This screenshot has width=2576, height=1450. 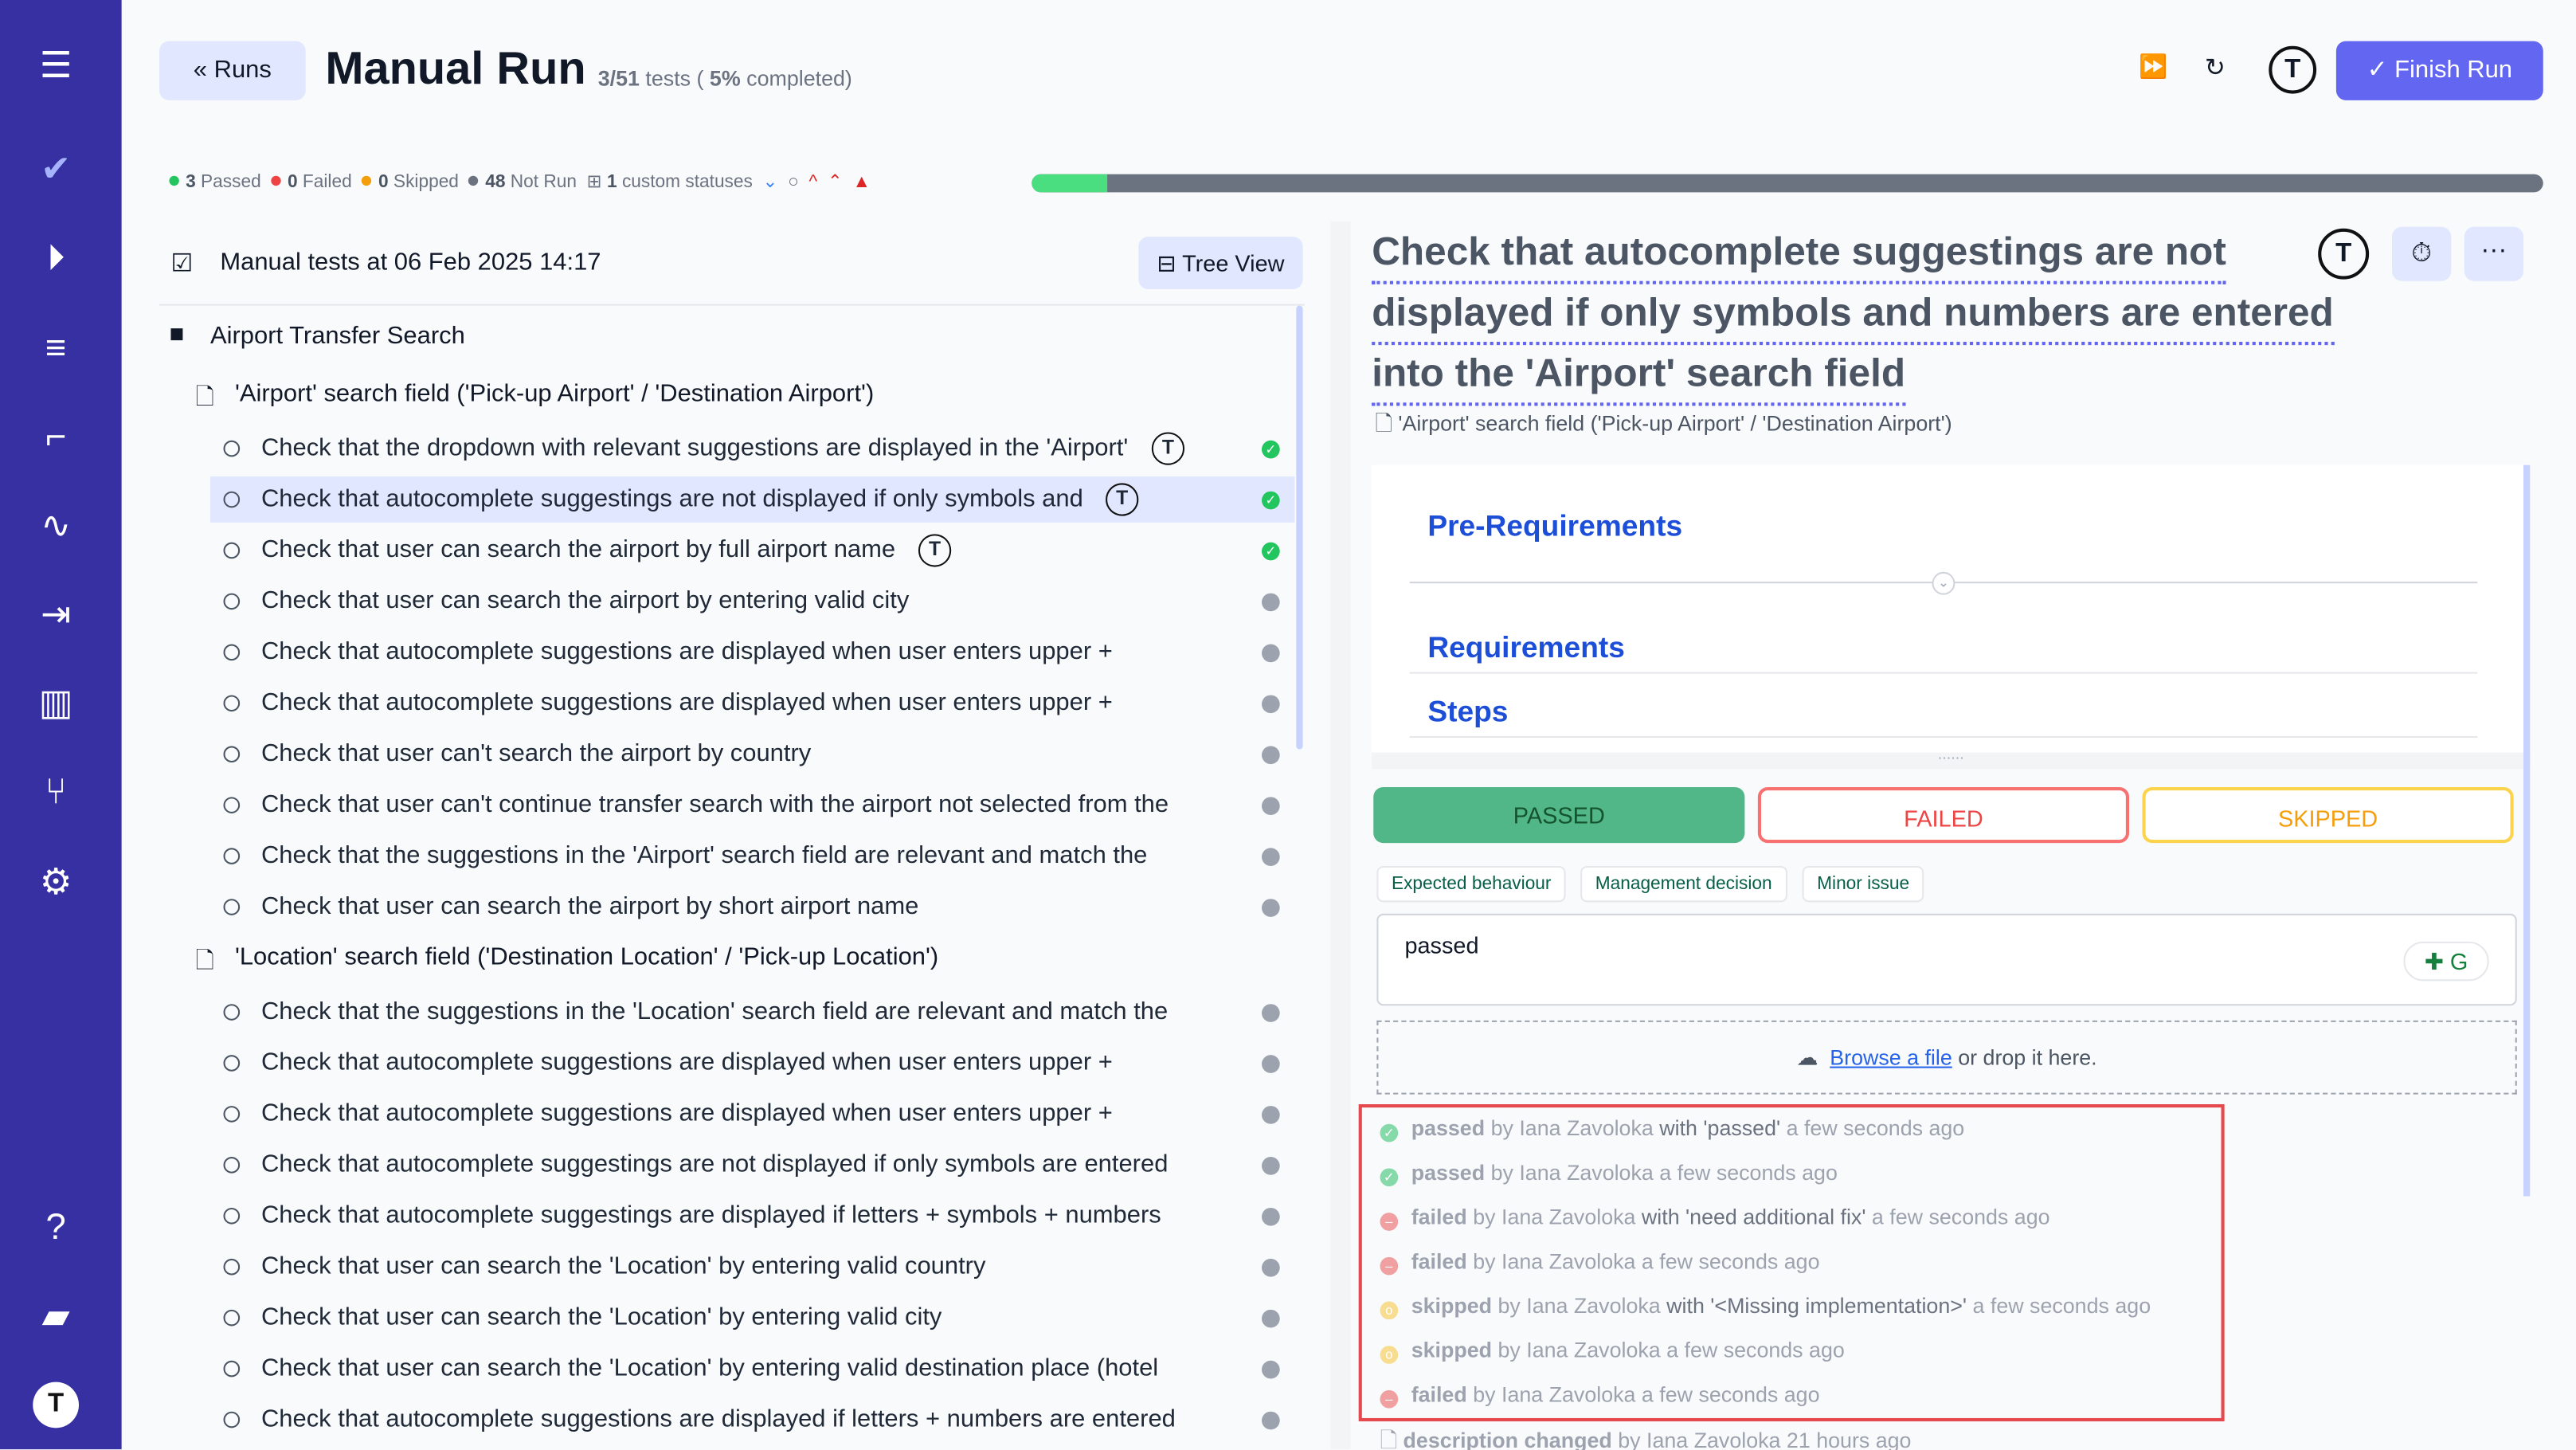 What do you see at coordinates (724, 78) in the screenshot?
I see `run-progress-text: 3/51 tests ( 5% completed)` at bounding box center [724, 78].